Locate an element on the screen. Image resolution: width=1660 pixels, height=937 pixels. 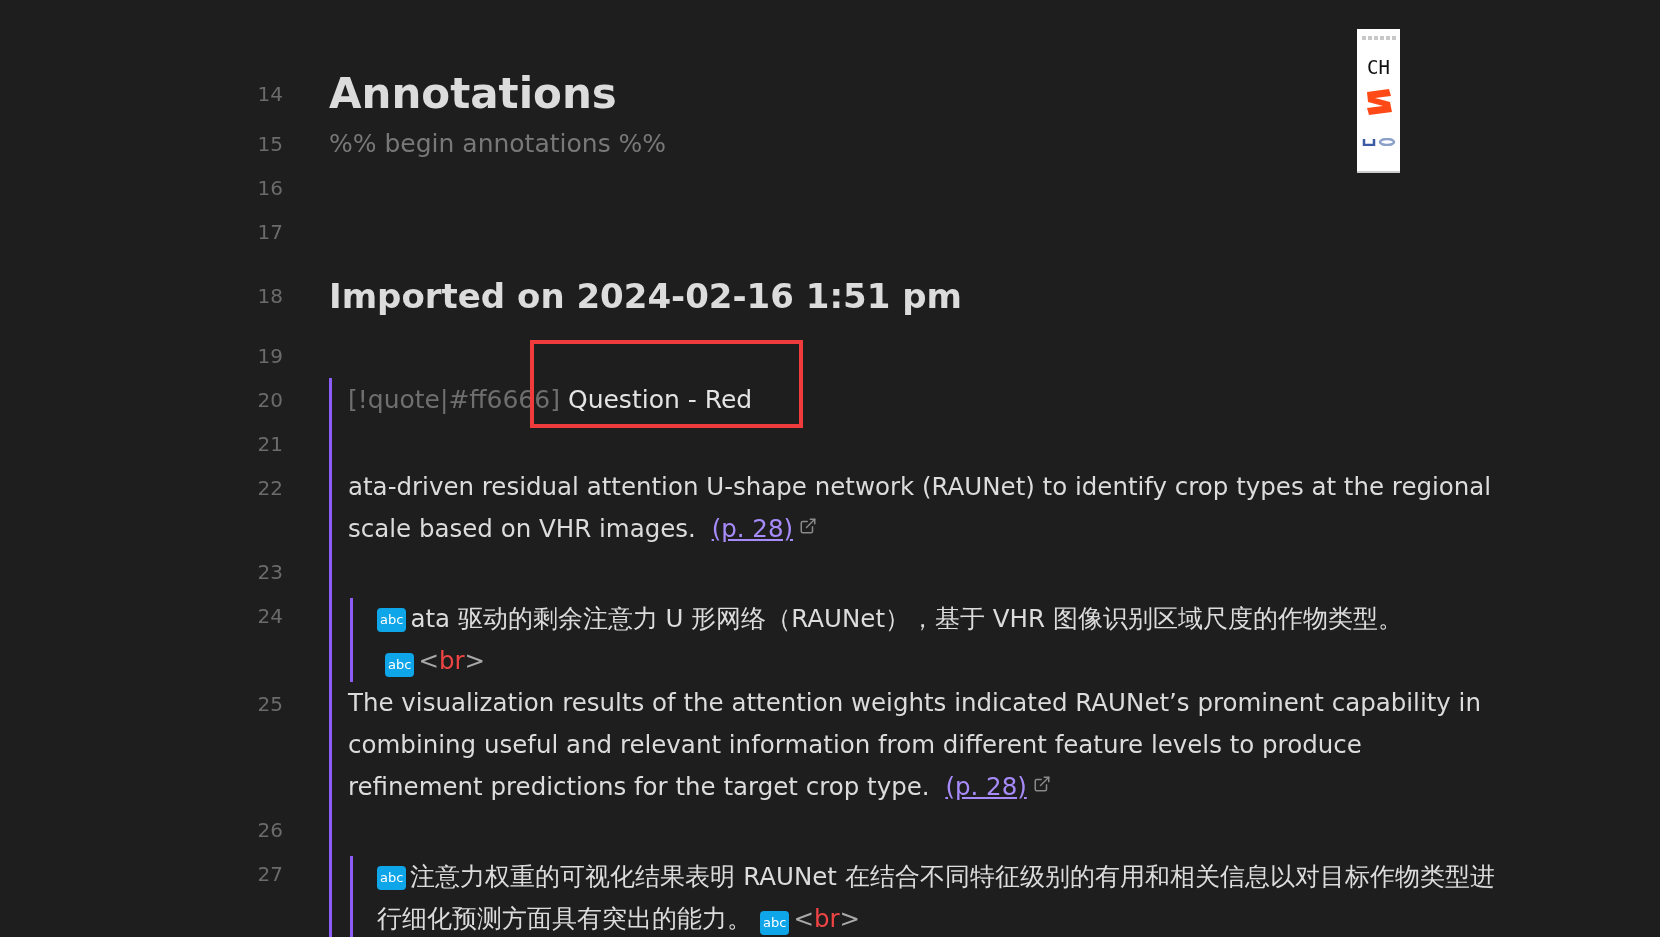
quote-paragraph: ata-driven residual attention U-shape network (RAUNet) to identify crop types at the regional scale based on VHR images. (p. 28) is located at coordinates (920, 508).